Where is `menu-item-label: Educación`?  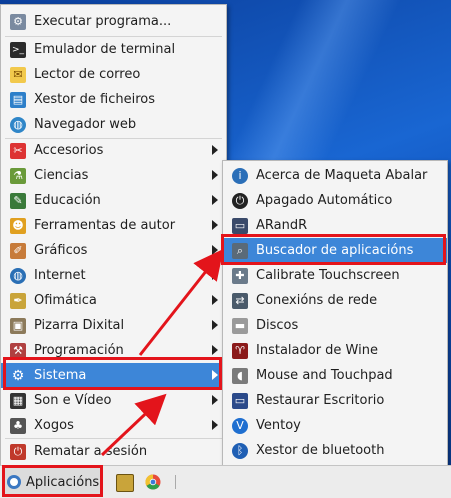 menu-item-label: Educación is located at coordinates (67, 200).